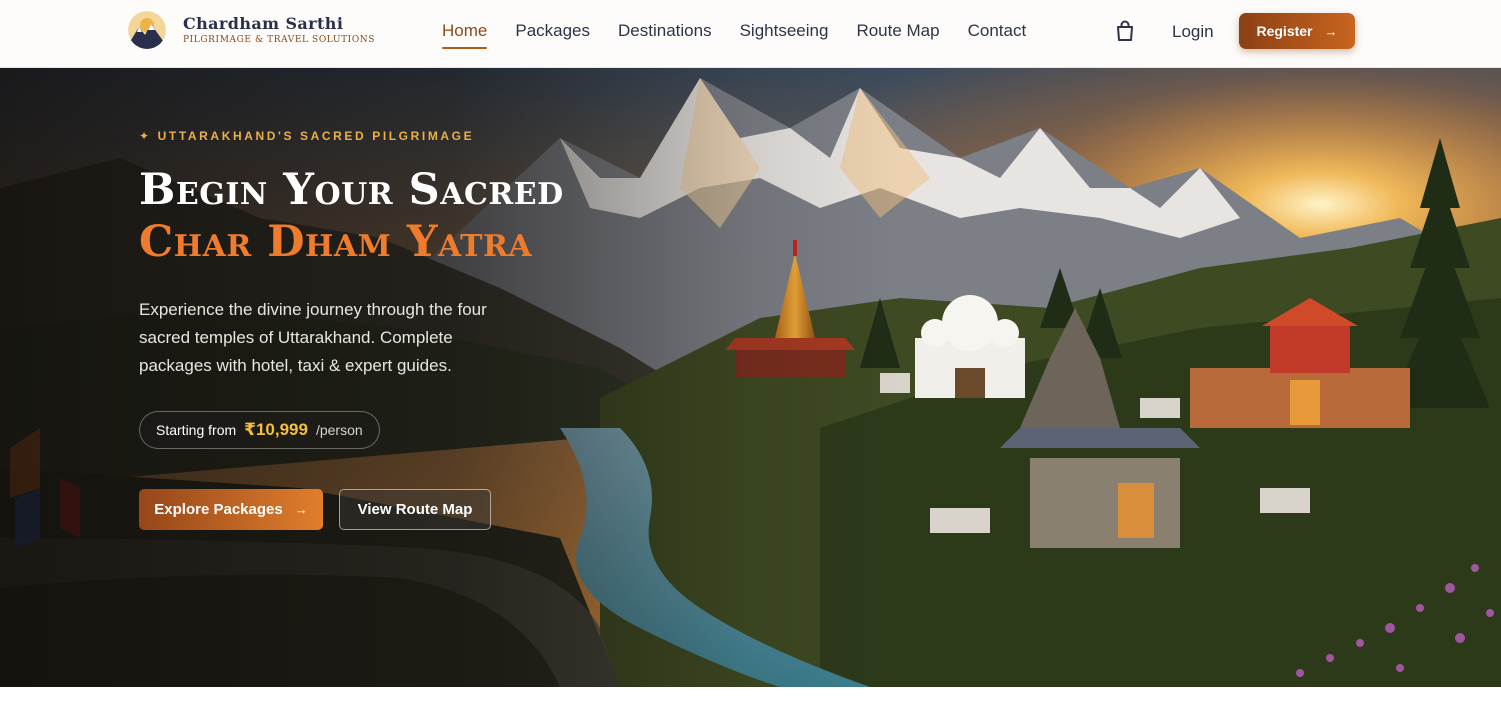 This screenshot has height=725, width=1501. What do you see at coordinates (339, 430) in the screenshot?
I see `price-unit: /person` at bounding box center [339, 430].